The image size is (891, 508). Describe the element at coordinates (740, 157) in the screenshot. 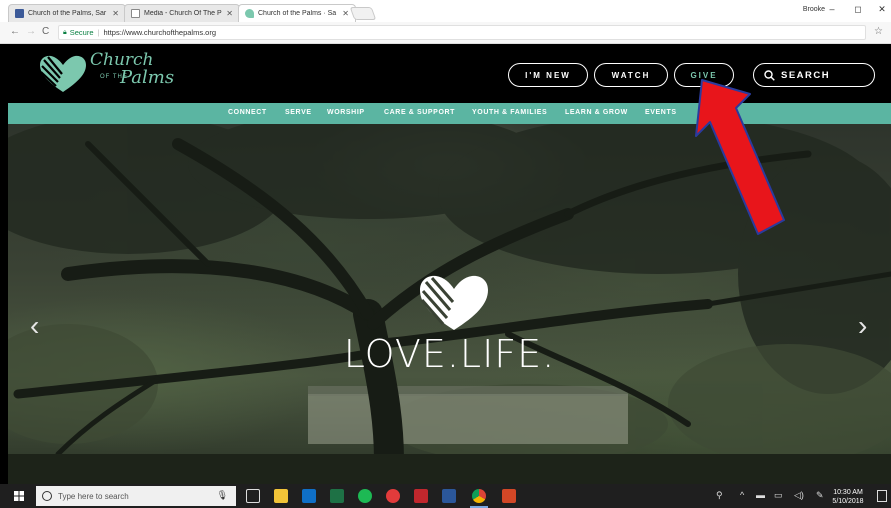

I see `red-annotation-arrow-icon` at that location.